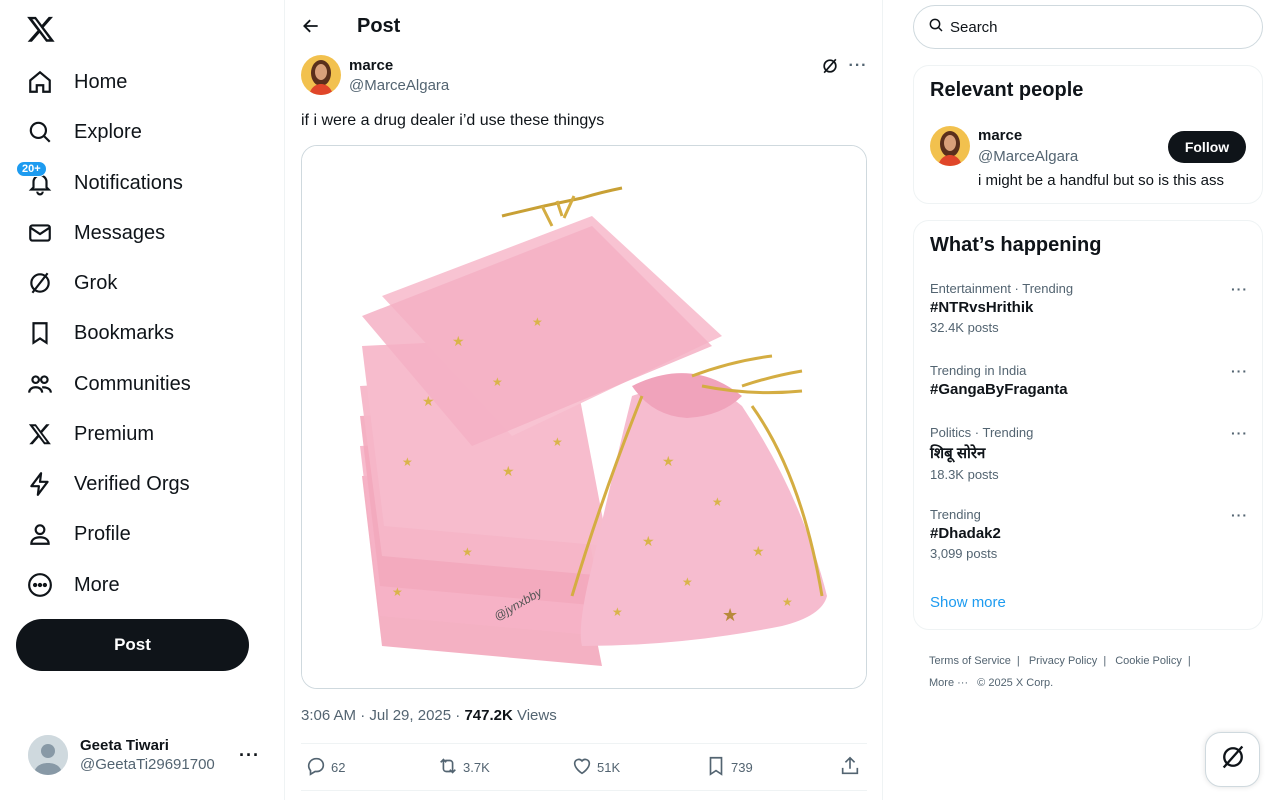  I want to click on sidebar-item-verified-orgs: Verified Orgs, so click(103, 484).